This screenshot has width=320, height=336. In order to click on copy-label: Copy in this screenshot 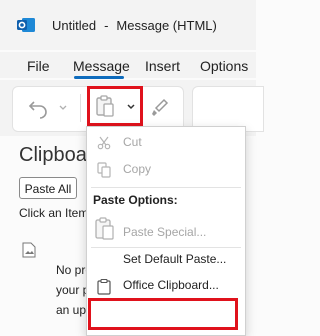, I will do `click(137, 169)`.